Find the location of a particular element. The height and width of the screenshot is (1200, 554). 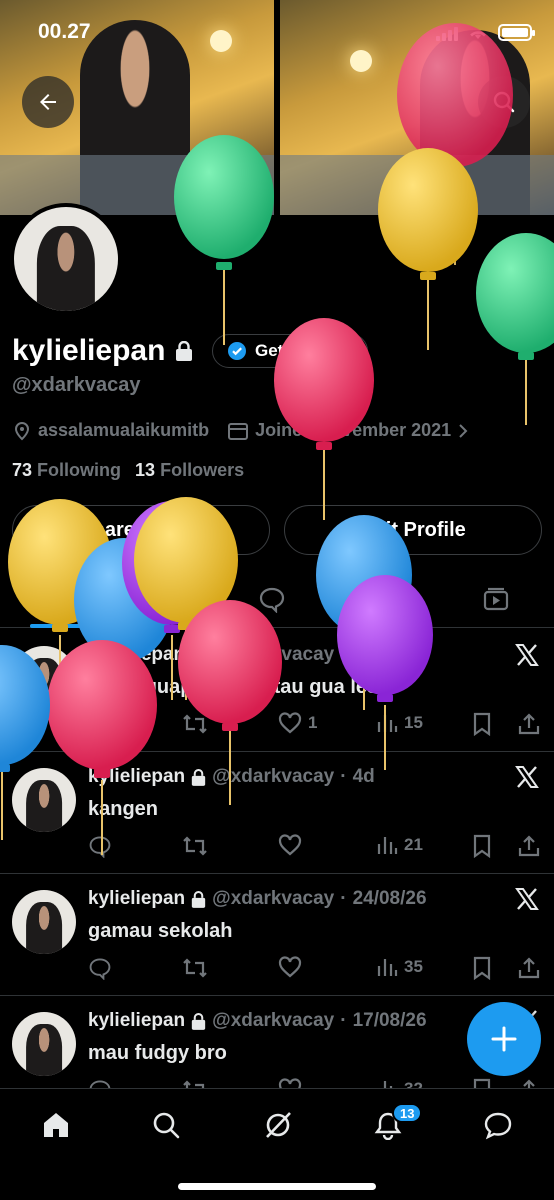

tab-replies is located at coordinates (272, 599).